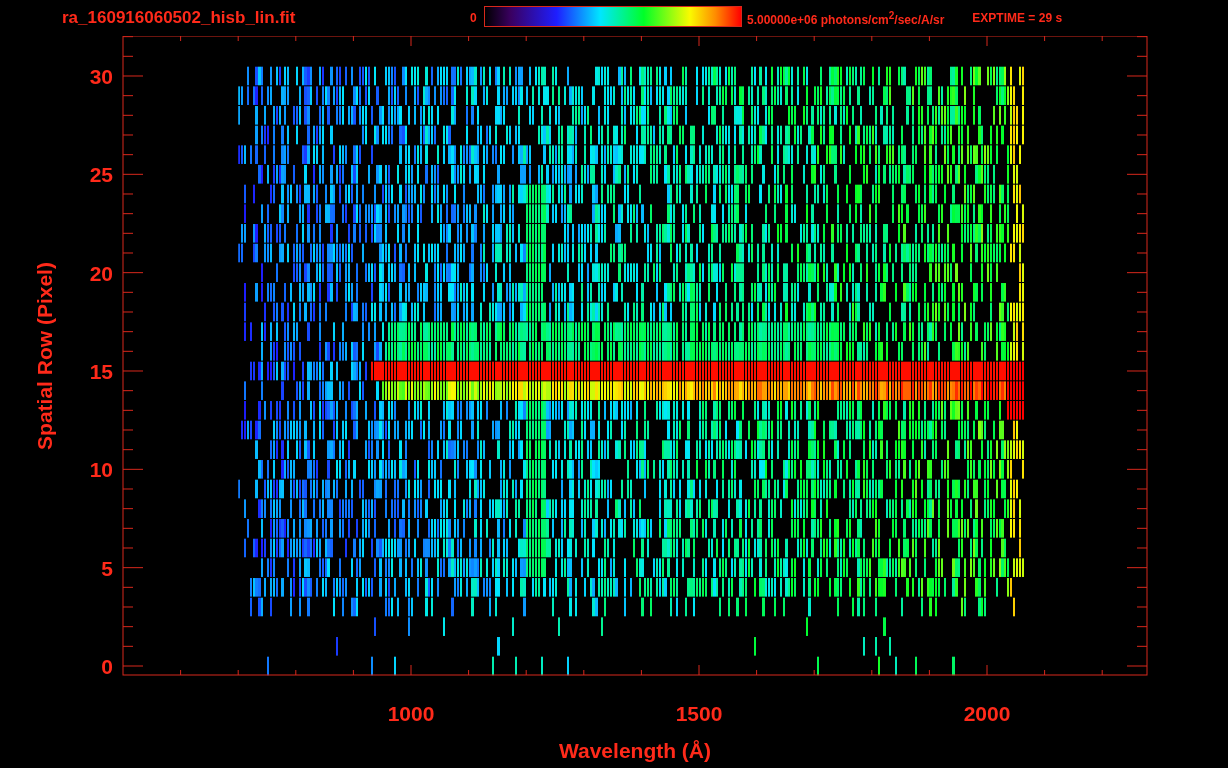 Image resolution: width=1228 pixels, height=768 pixels. Describe the element at coordinates (474, 18) in the screenshot. I see `colorbar-min-label: 0` at that location.